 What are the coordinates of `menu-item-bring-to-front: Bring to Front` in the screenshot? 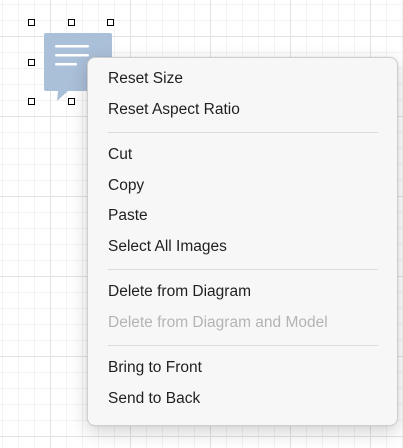 It's located at (242, 368).